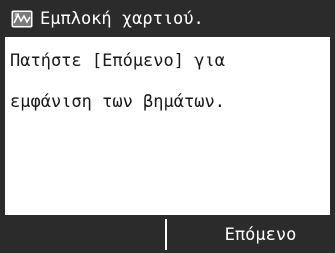  What do you see at coordinates (117, 61) in the screenshot?
I see `message-line-1: Πατήστε [Επόμενο] για` at bounding box center [117, 61].